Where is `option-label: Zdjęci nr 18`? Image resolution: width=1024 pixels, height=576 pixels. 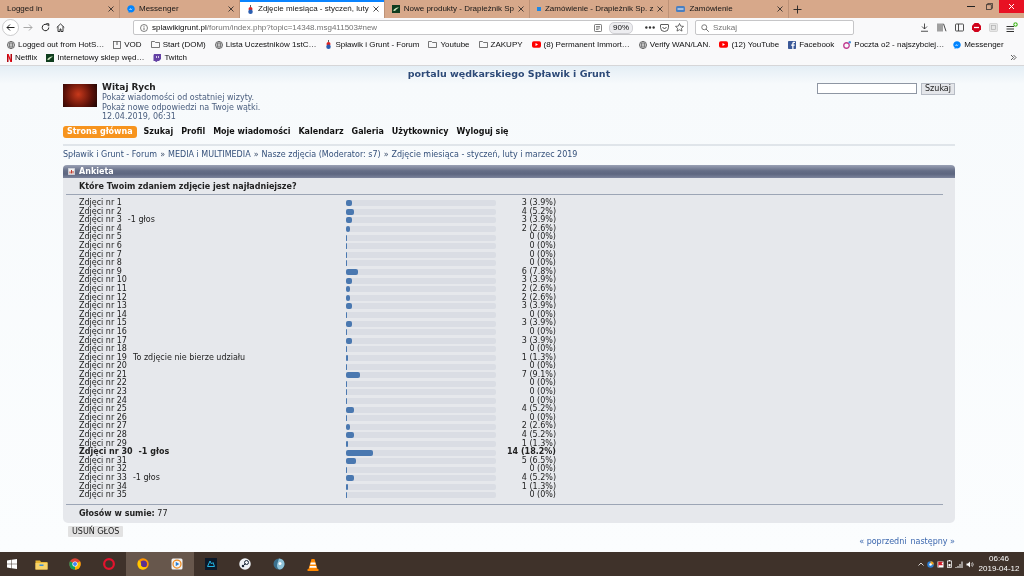
option-label: Zdjęci nr 18 is located at coordinates (103, 349).